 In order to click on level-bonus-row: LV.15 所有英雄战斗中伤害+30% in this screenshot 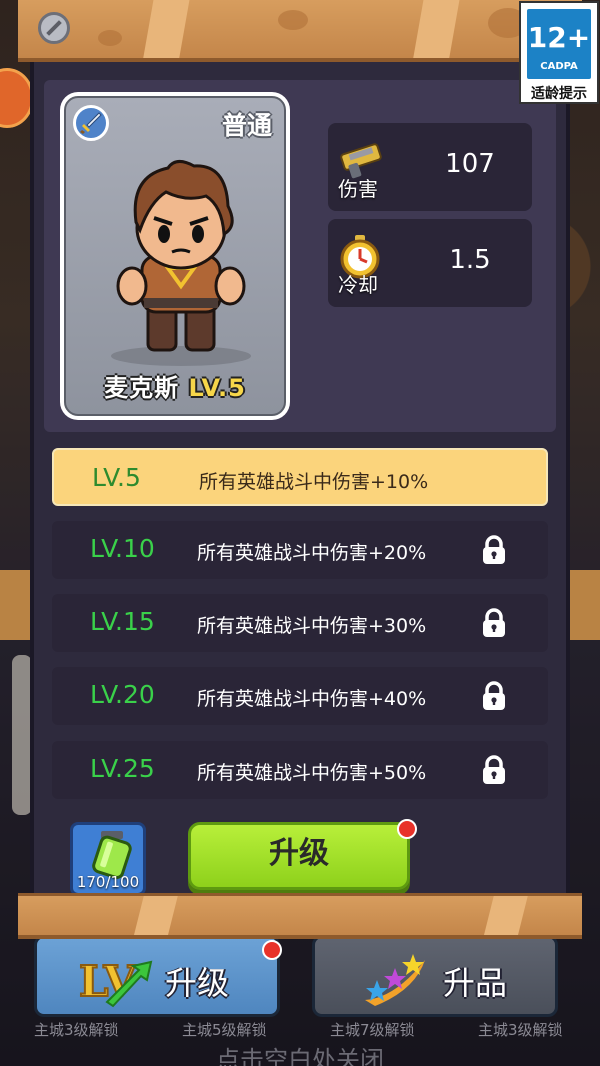, I will do `click(300, 623)`.